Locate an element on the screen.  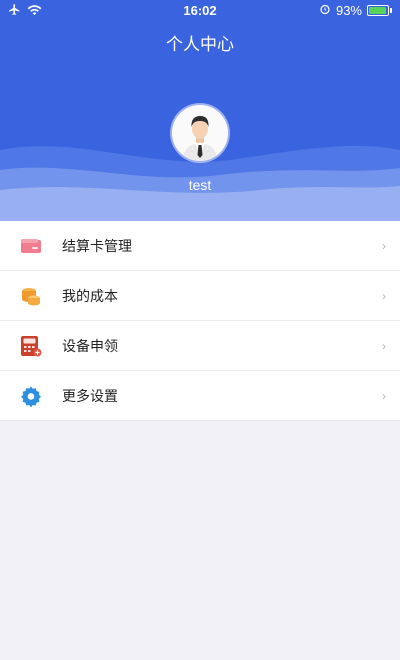
battery-percent: 93% is located at coordinates (348, 10).